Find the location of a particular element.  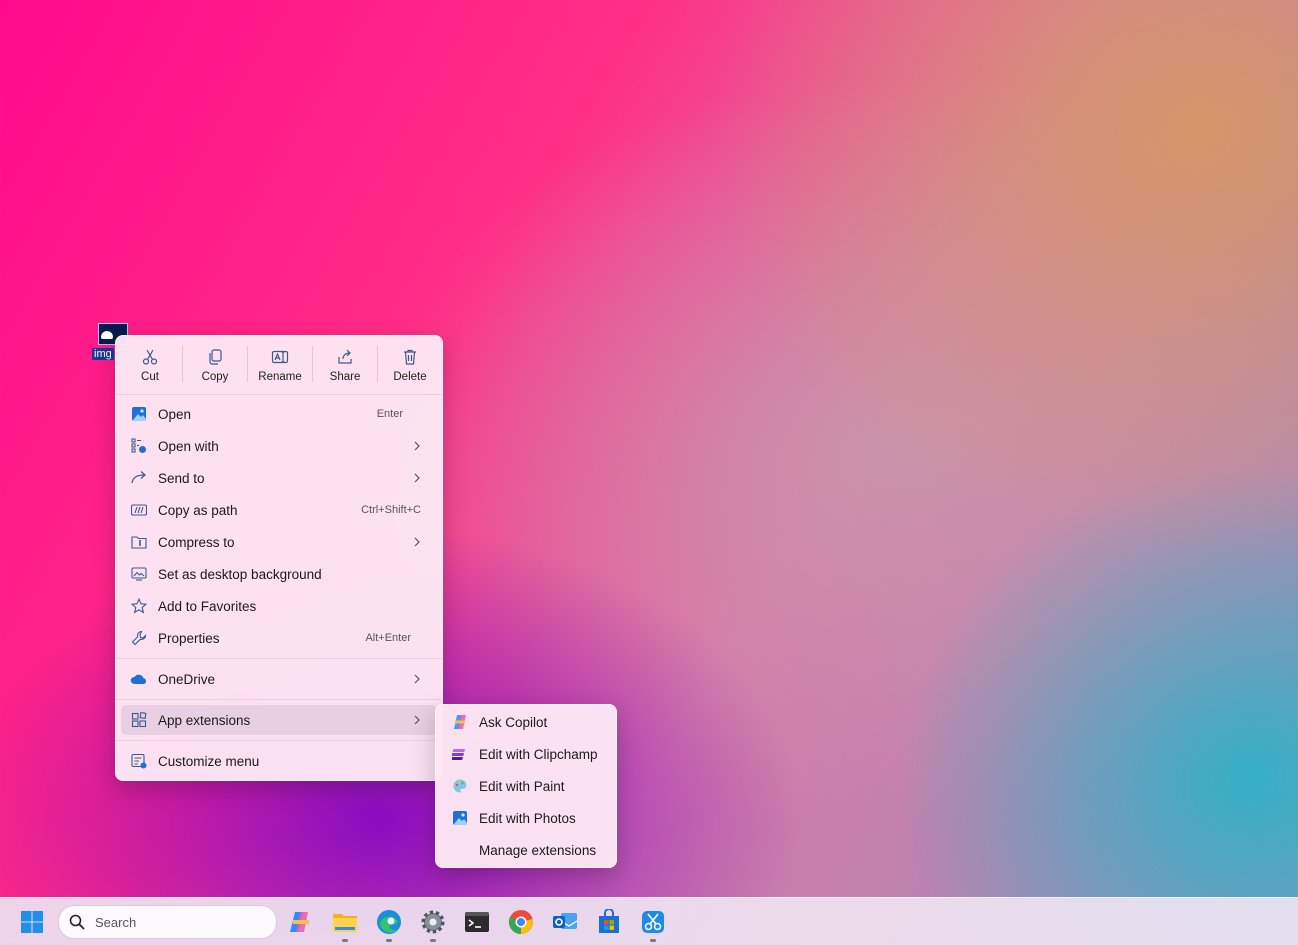

taskbar-copilot is located at coordinates (301, 922).